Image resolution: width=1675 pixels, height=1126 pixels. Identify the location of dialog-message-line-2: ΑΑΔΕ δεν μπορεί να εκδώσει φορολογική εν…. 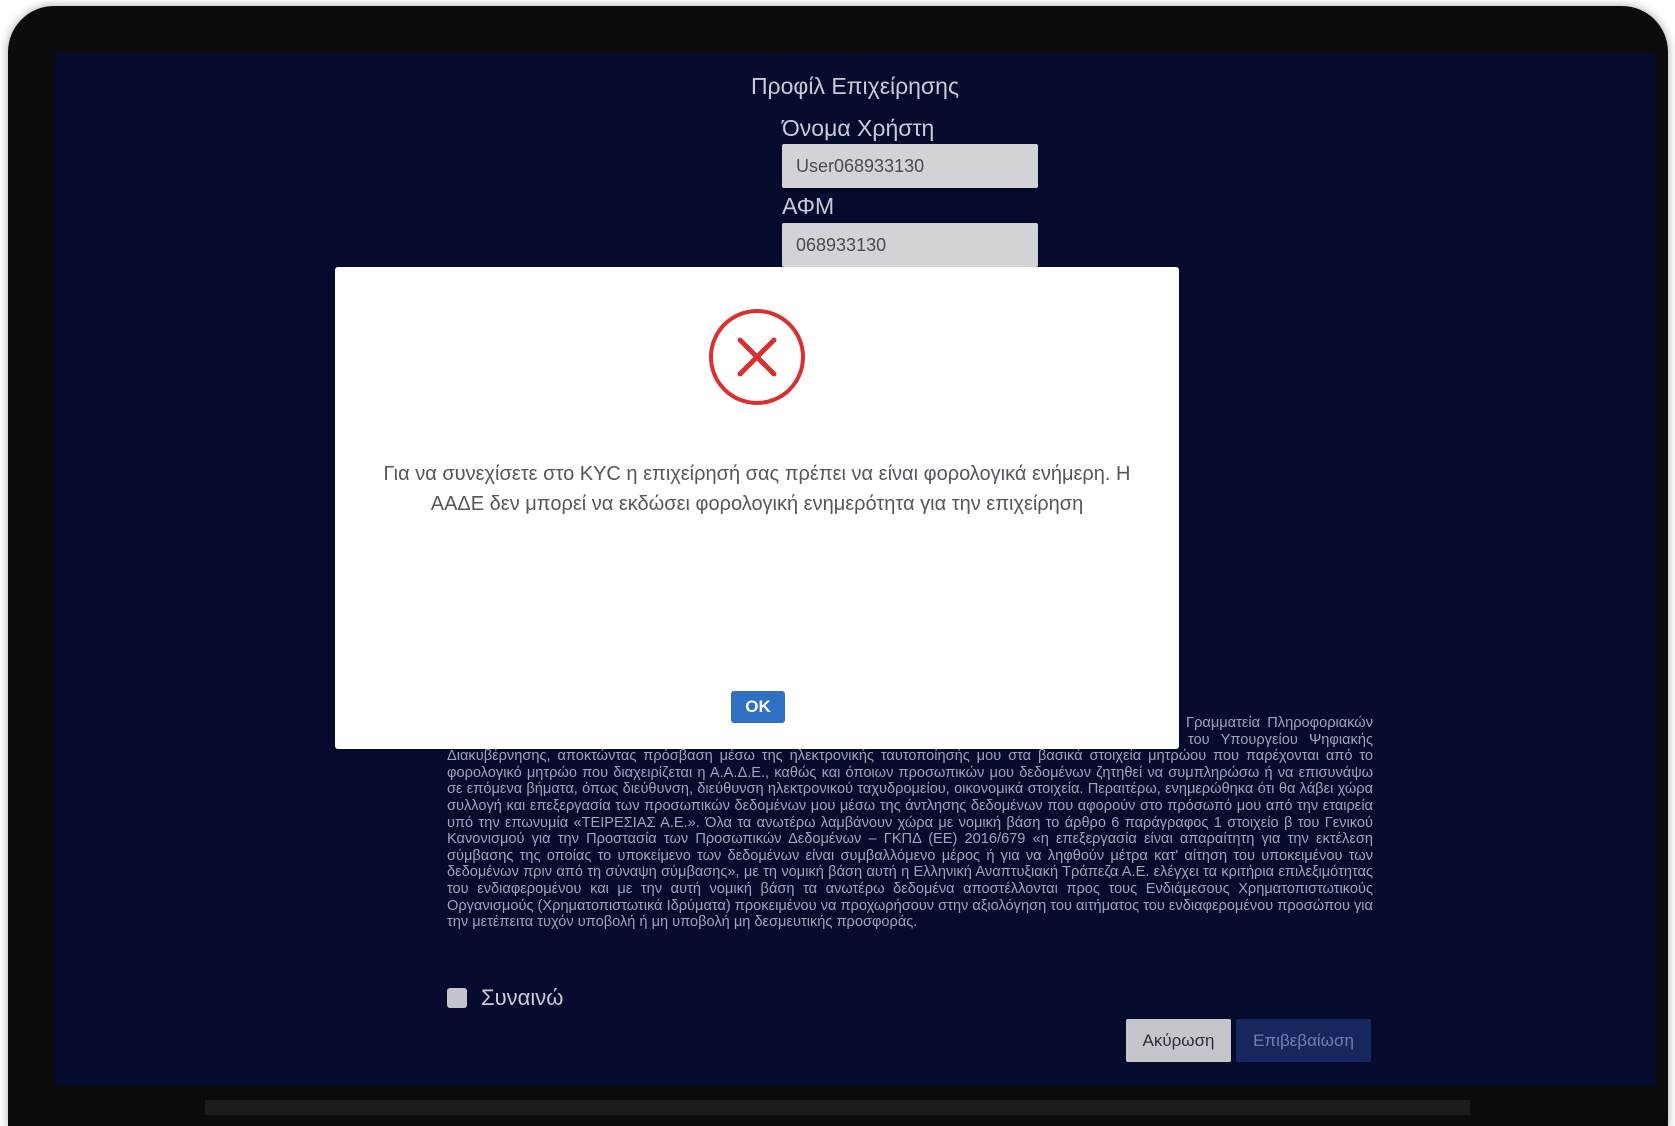
(757, 504).